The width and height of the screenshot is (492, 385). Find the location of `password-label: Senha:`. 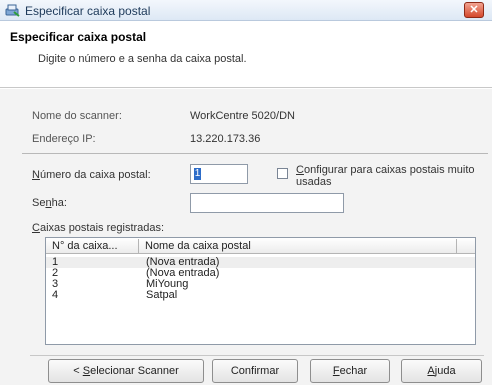

password-label: Senha: is located at coordinates (49, 203).